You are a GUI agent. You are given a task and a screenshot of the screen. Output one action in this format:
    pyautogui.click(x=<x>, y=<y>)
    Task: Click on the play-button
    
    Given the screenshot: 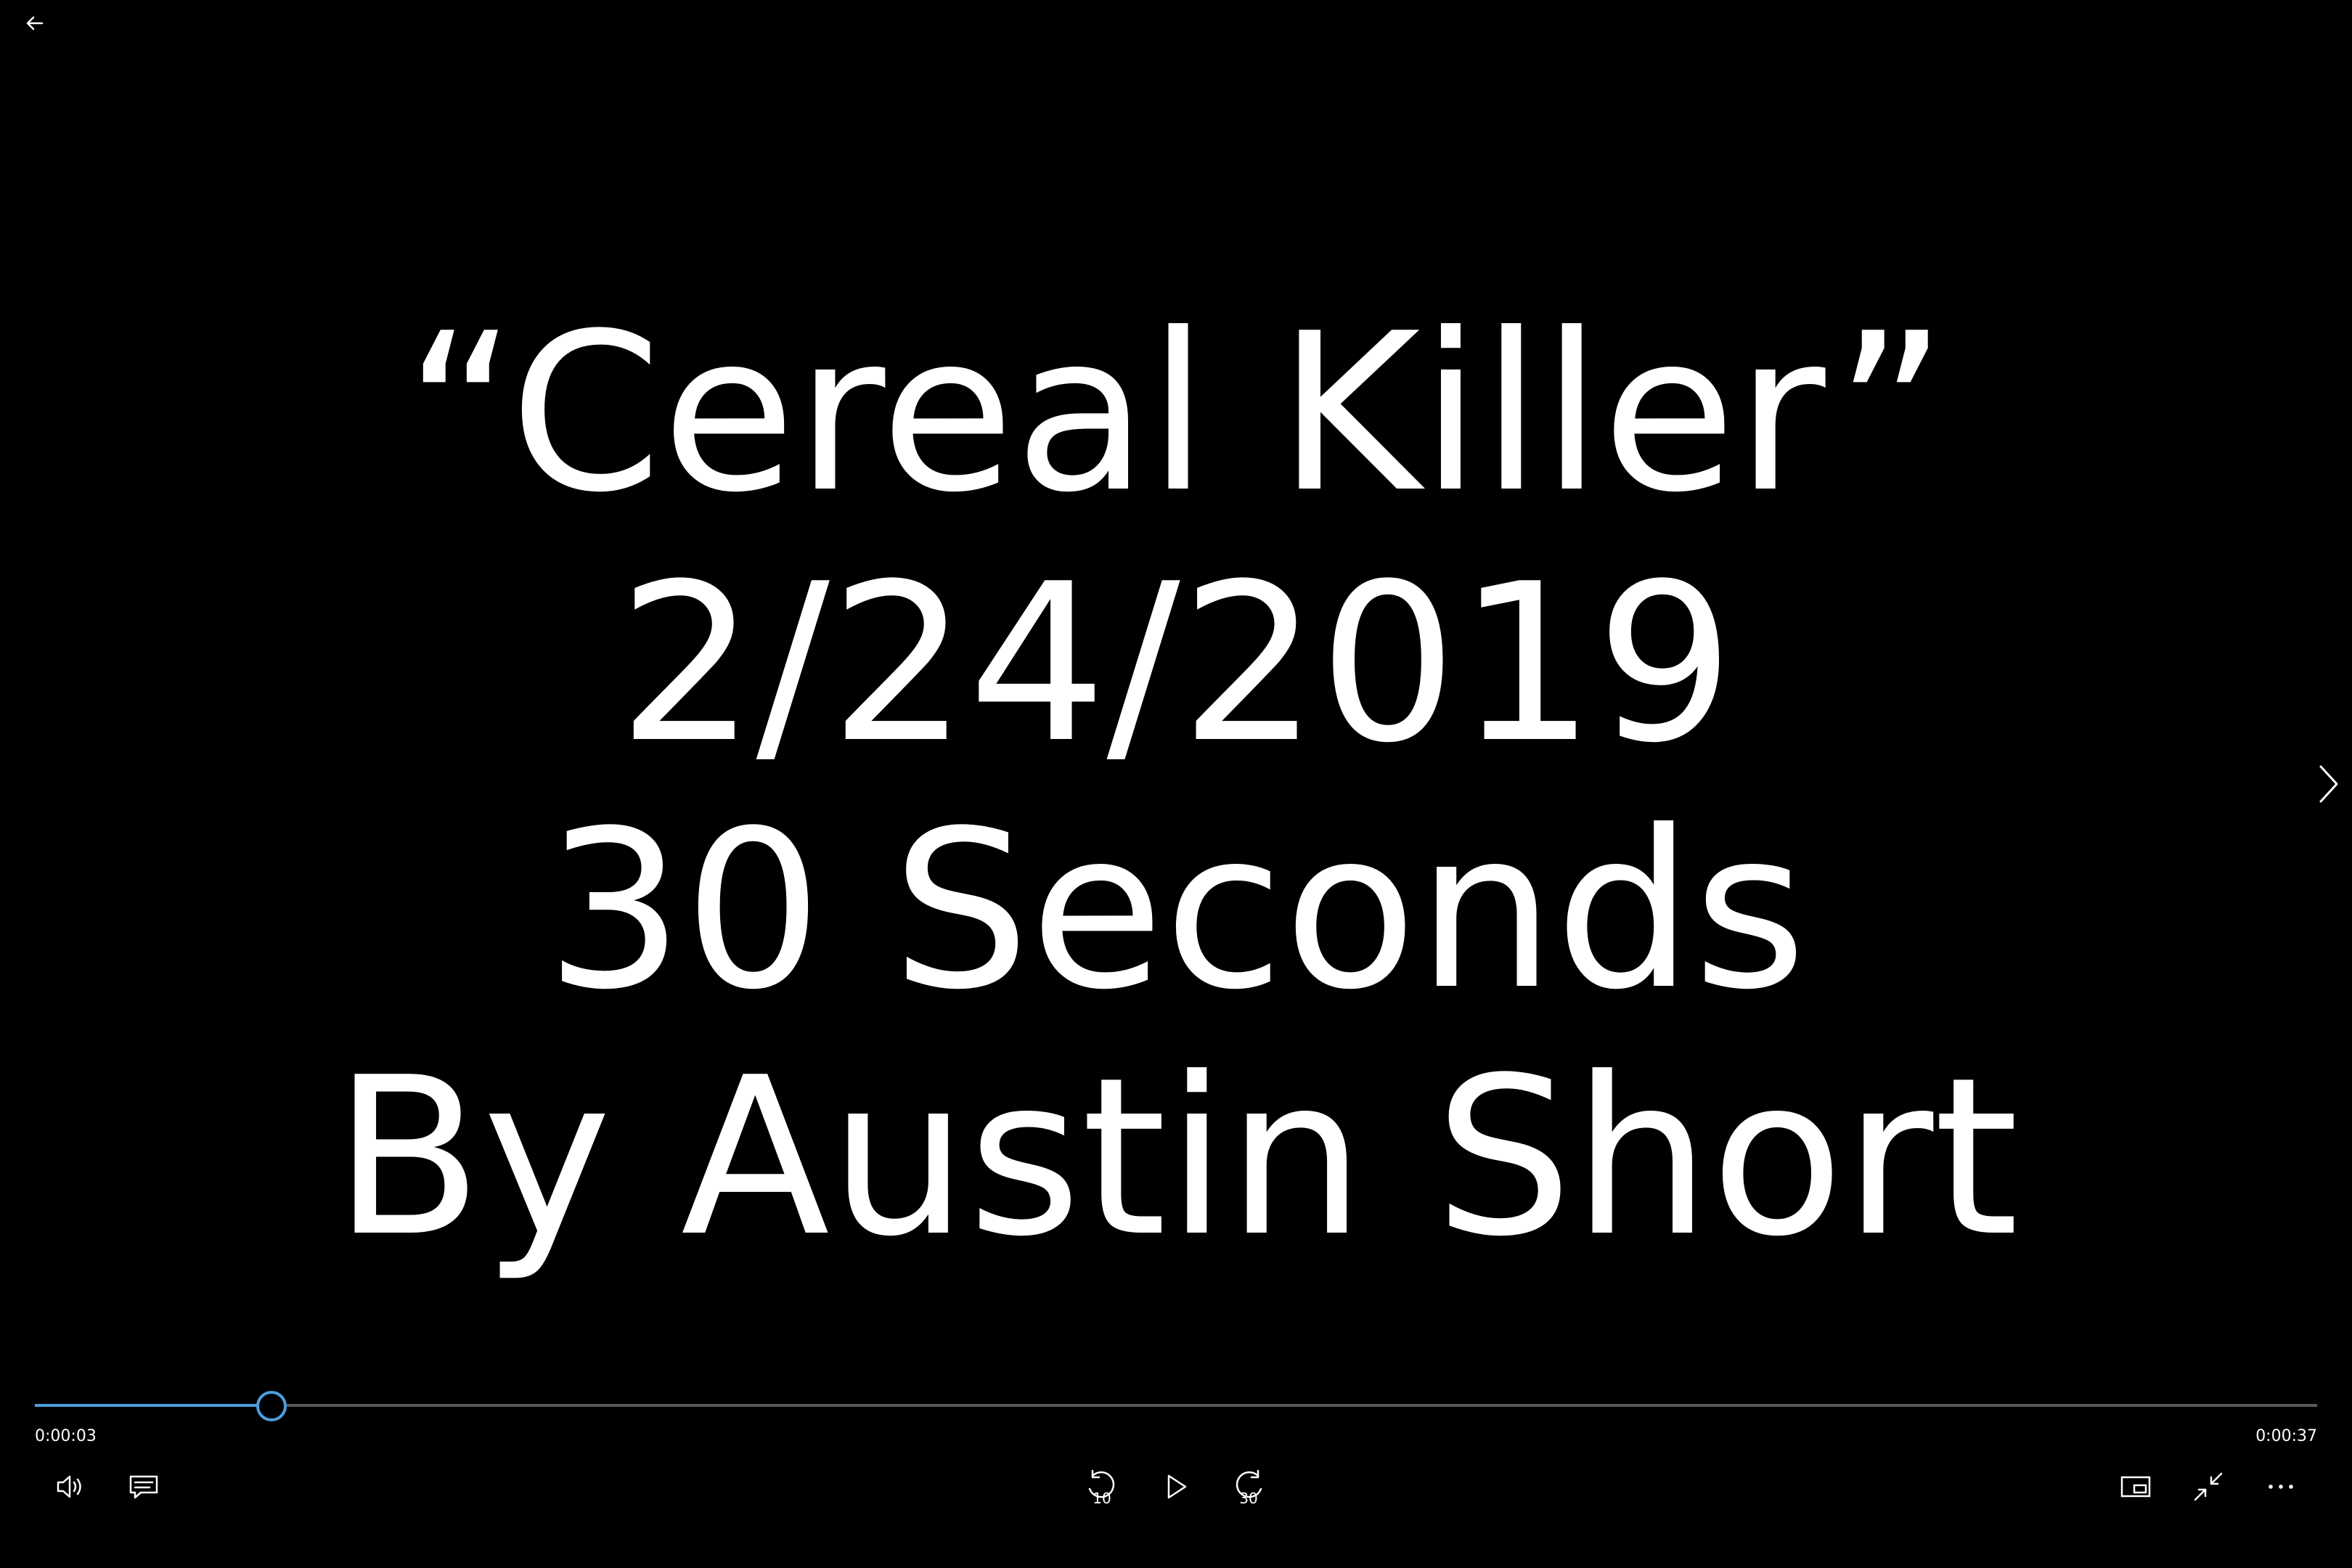 What is the action you would take?
    pyautogui.click(x=1176, y=1487)
    